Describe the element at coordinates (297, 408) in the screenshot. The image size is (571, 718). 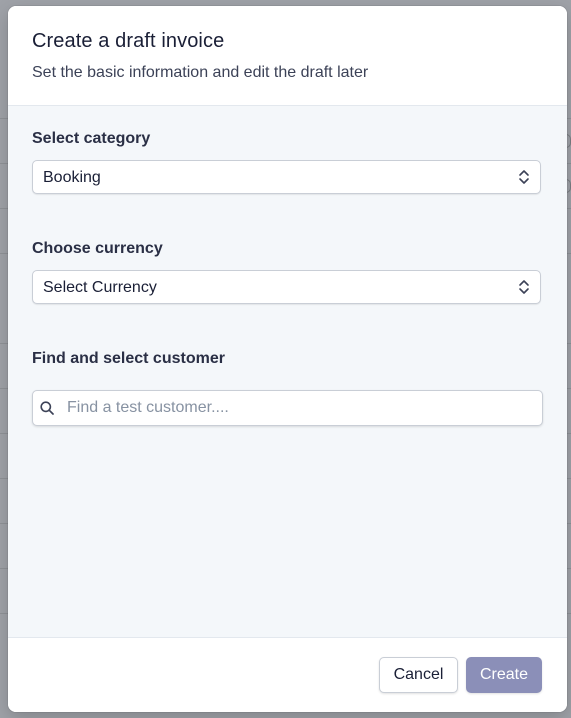
I see `customer-search-input` at that location.